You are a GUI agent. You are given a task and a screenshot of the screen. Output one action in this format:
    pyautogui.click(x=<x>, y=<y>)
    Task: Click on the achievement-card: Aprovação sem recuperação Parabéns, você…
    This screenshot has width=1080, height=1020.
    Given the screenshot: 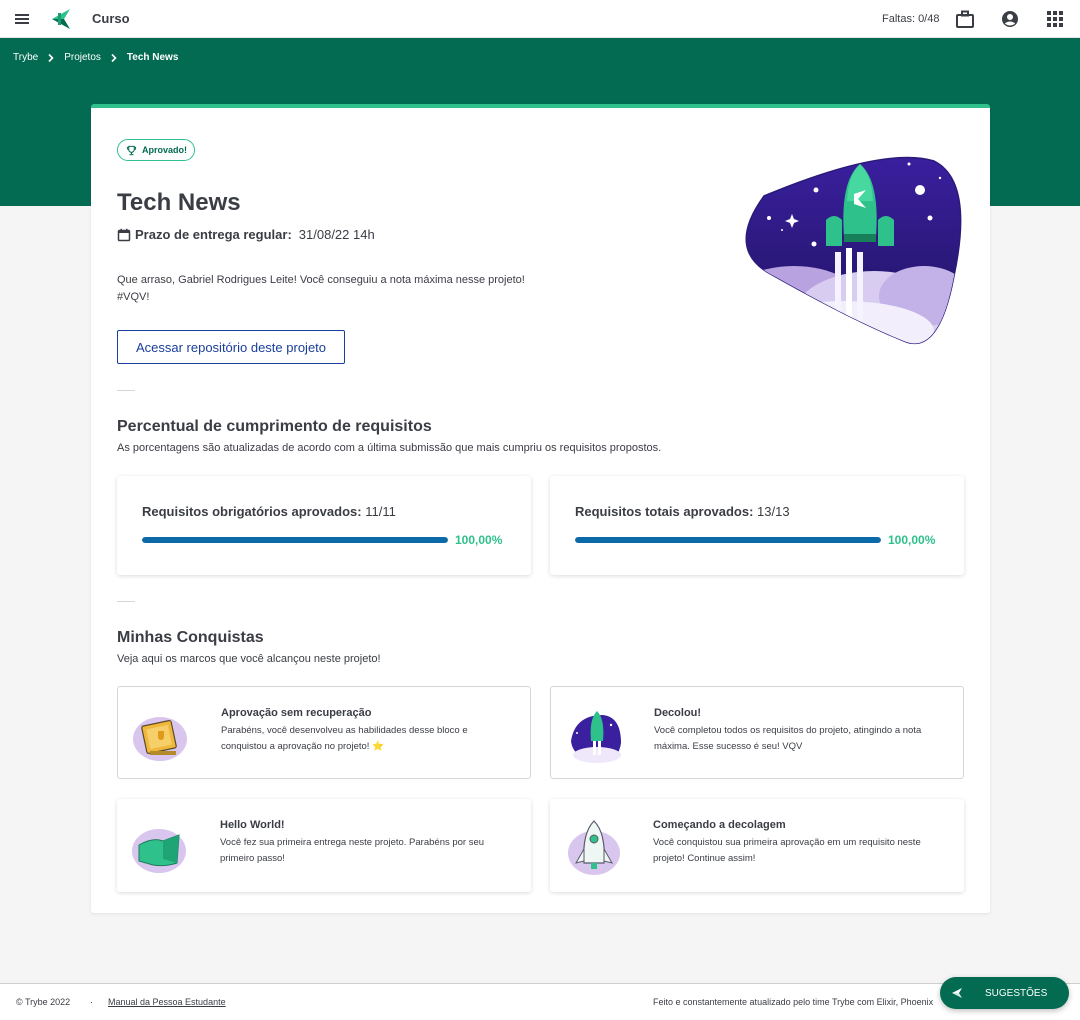 What is the action you would take?
    pyautogui.click(x=324, y=732)
    